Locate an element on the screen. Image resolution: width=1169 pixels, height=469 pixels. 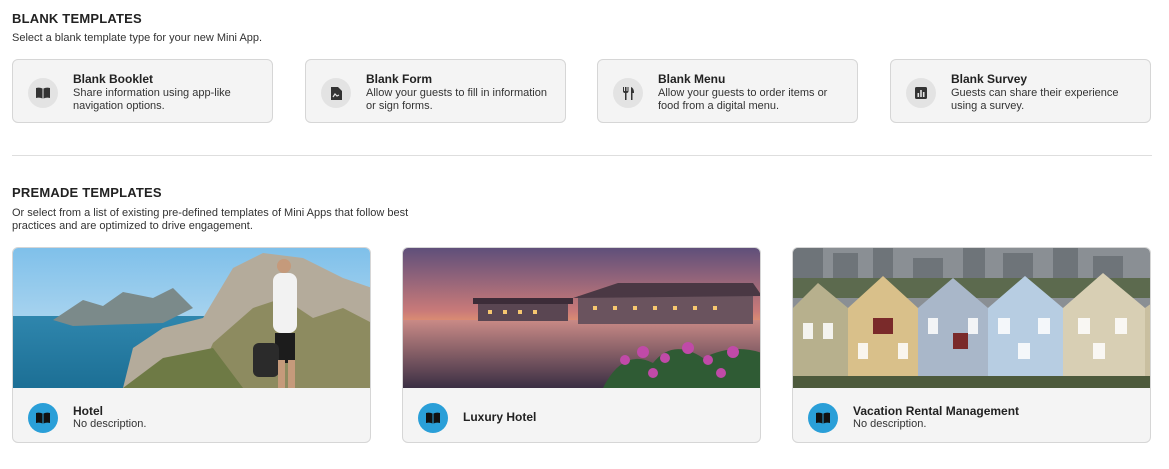
section-divider is located at coordinates (582, 155).